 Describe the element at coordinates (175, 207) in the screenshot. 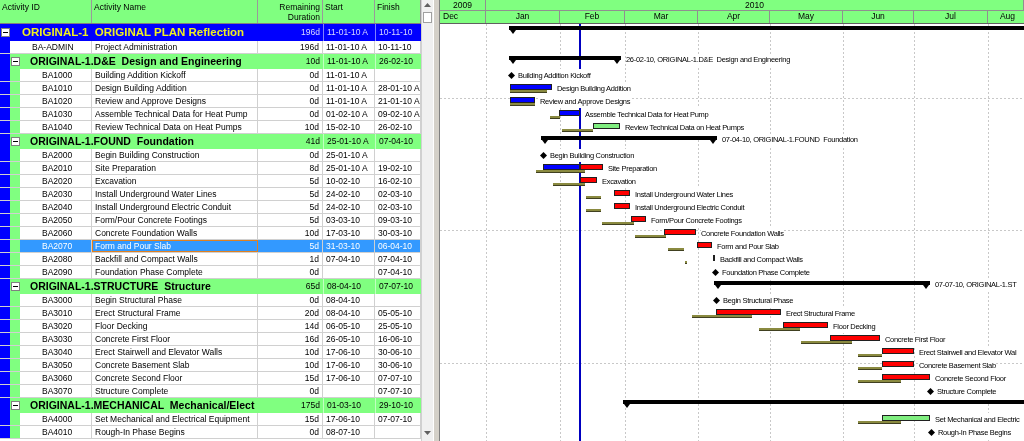

I see `table-cell: Install Underground Electric Conduit` at that location.